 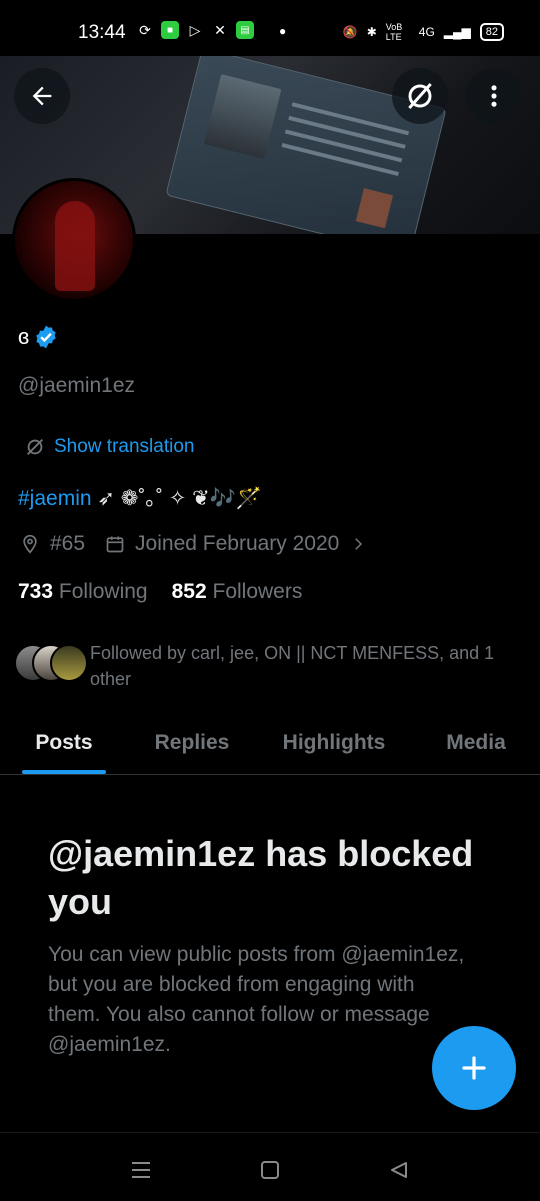 I want to click on location-pin-icon, so click(x=30, y=544).